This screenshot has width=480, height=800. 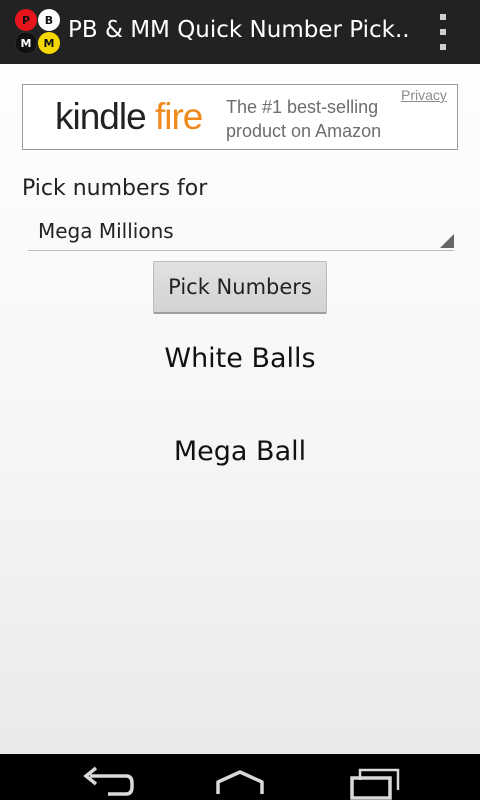 What do you see at coordinates (49, 20) in the screenshot?
I see `icon-letter-b: B` at bounding box center [49, 20].